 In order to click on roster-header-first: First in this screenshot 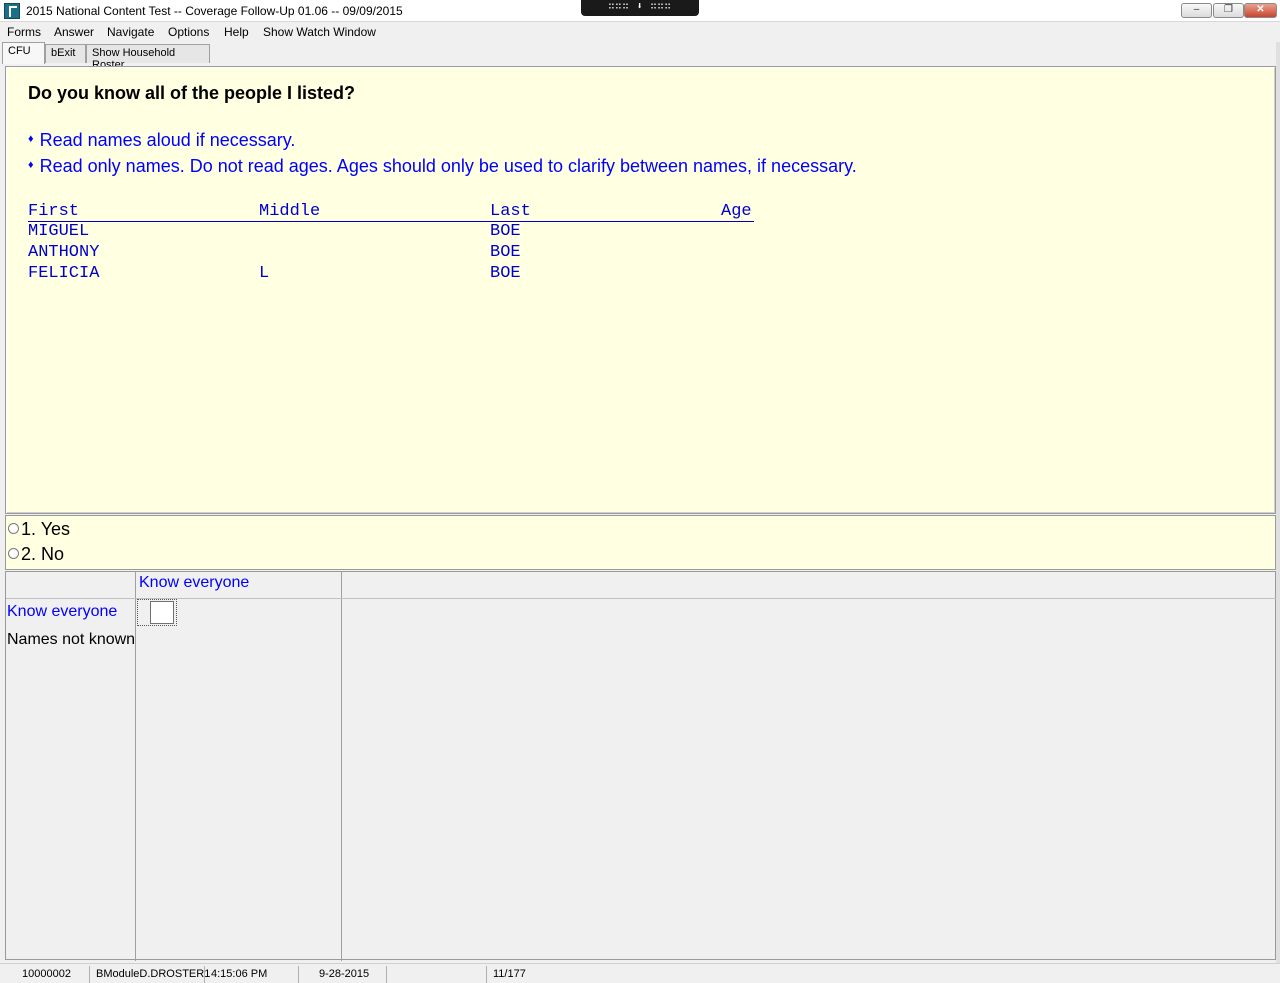, I will do `click(54, 211)`.